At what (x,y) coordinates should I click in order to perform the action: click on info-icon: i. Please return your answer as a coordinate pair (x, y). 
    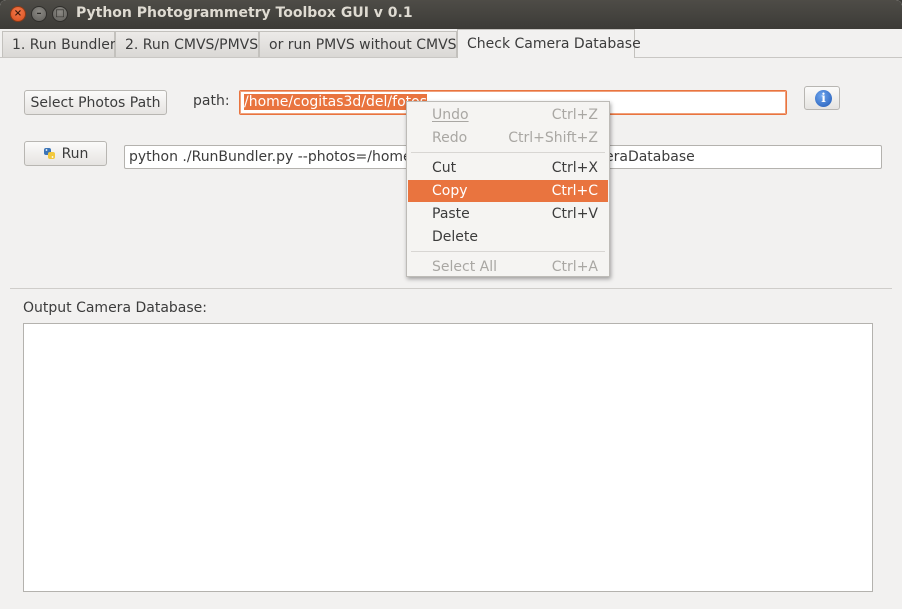
    Looking at the image, I should click on (823, 98).